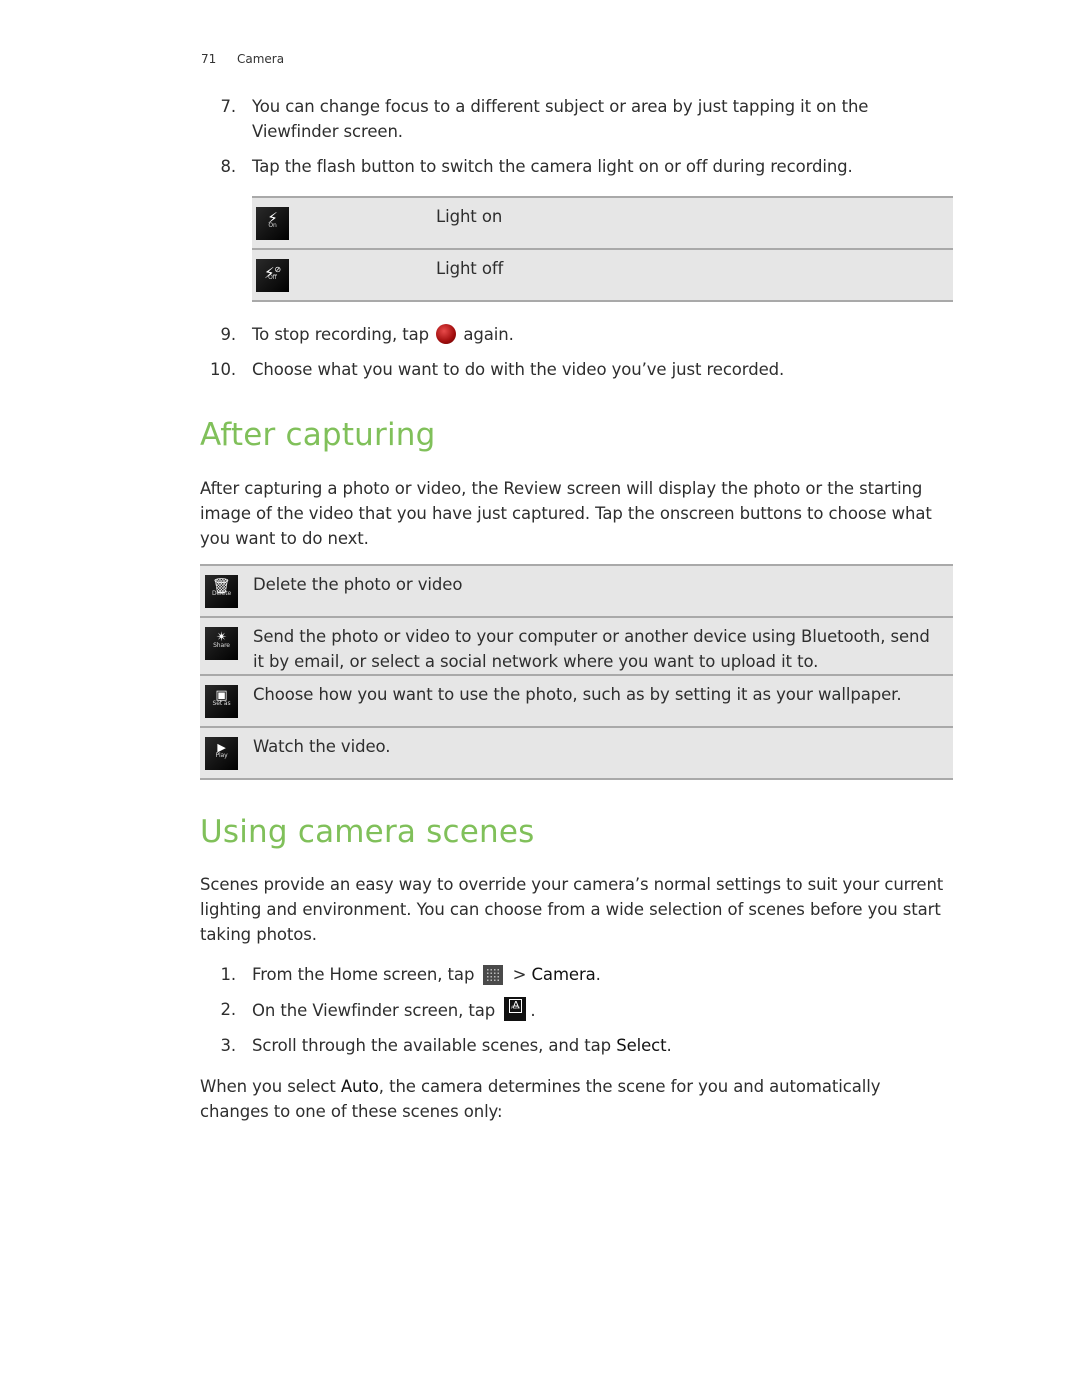 The height and width of the screenshot is (1397, 1080). I want to click on page-number: 71, so click(209, 59).